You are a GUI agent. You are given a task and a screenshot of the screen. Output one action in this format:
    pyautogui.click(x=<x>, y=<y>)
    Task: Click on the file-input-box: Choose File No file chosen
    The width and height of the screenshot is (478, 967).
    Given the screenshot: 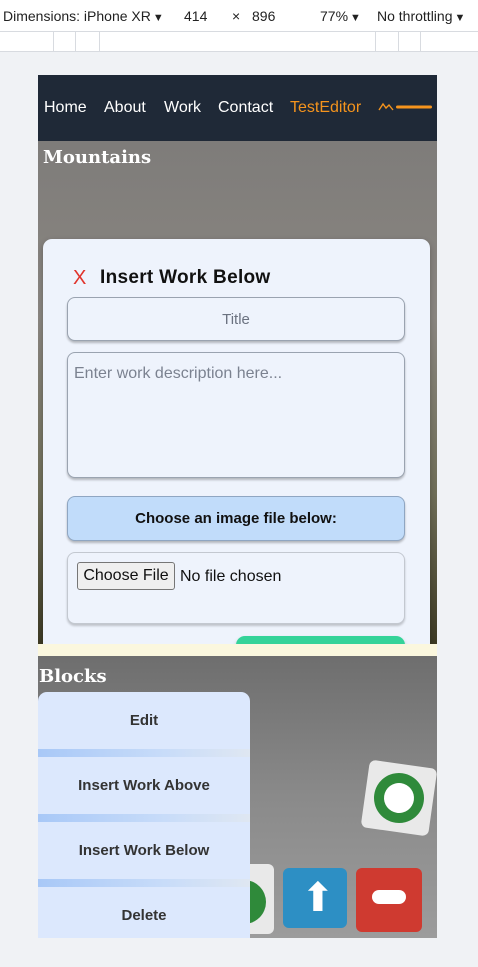 What is the action you would take?
    pyautogui.click(x=236, y=588)
    